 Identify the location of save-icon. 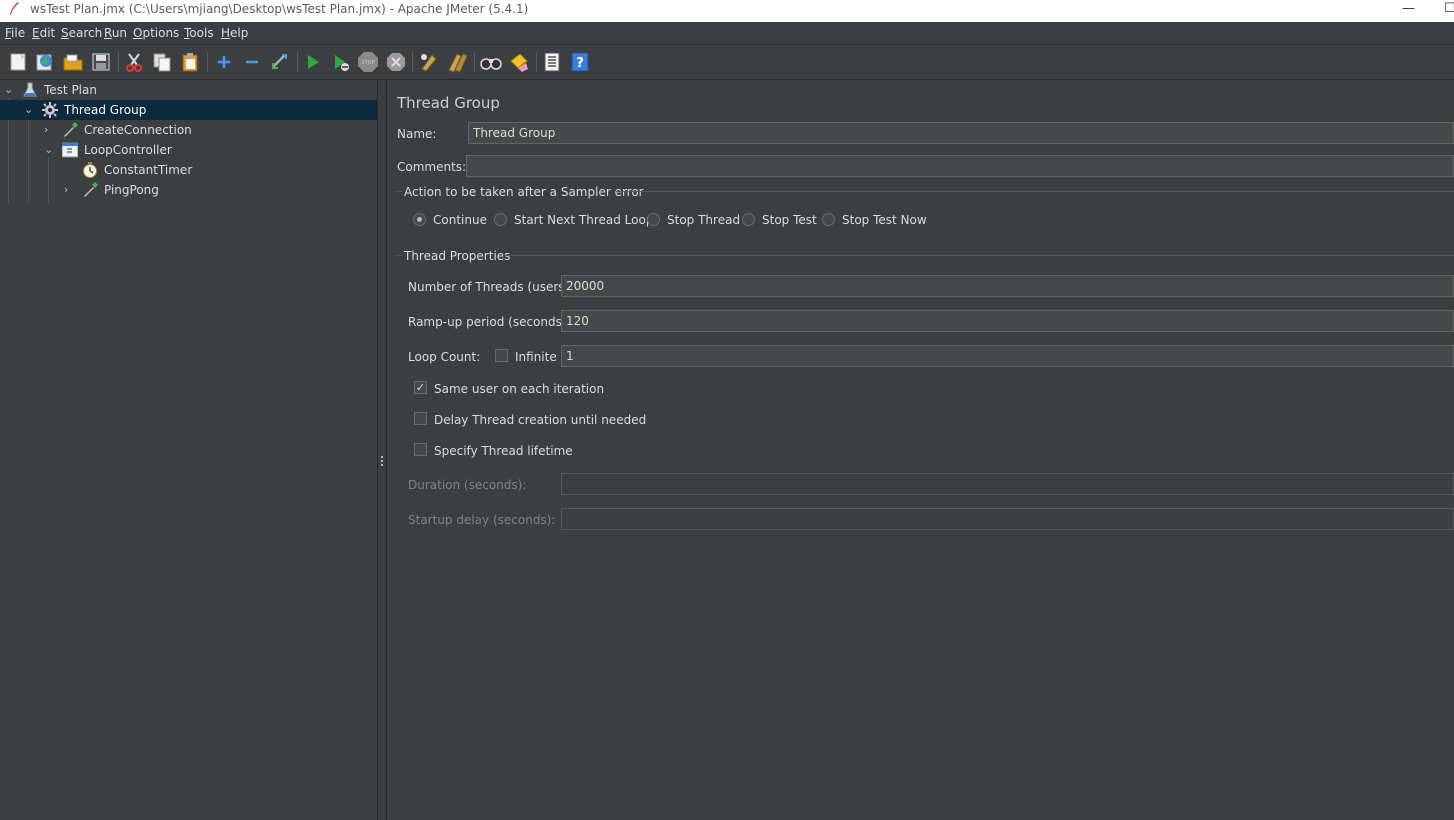
(101, 62).